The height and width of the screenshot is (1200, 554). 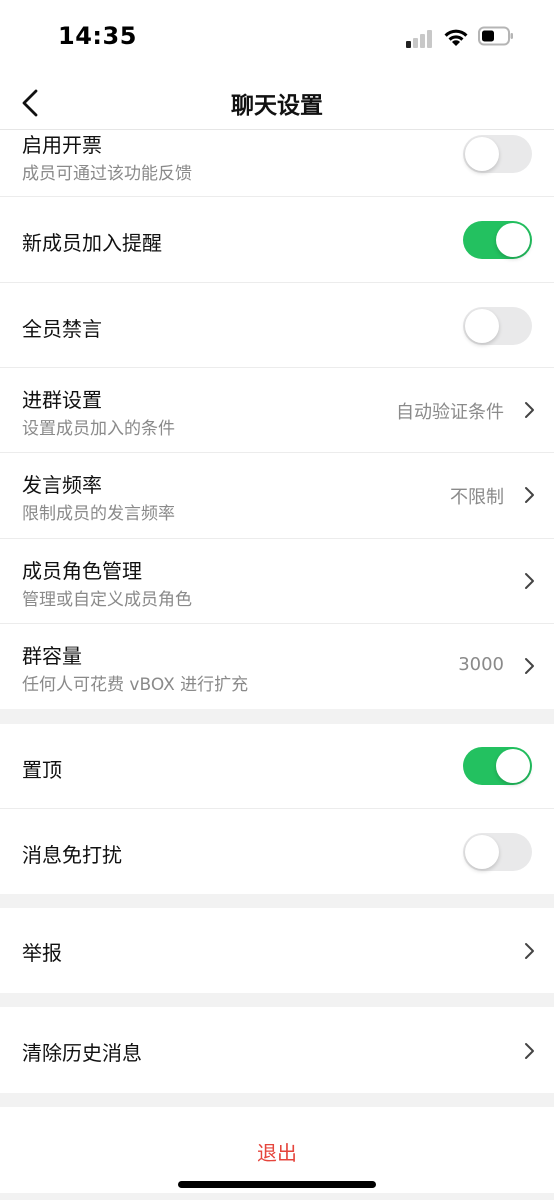 I want to click on settings-row-join-settings: 进群设置 设置成员加入的条件 自动验证条件, so click(x=277, y=410).